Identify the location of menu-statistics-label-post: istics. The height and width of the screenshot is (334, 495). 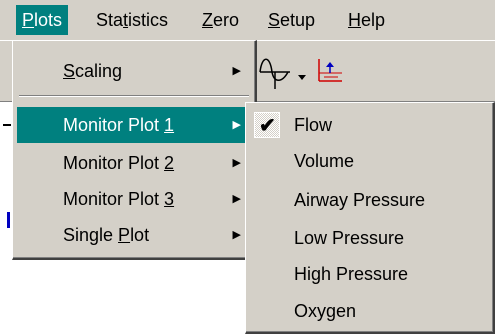
(148, 20).